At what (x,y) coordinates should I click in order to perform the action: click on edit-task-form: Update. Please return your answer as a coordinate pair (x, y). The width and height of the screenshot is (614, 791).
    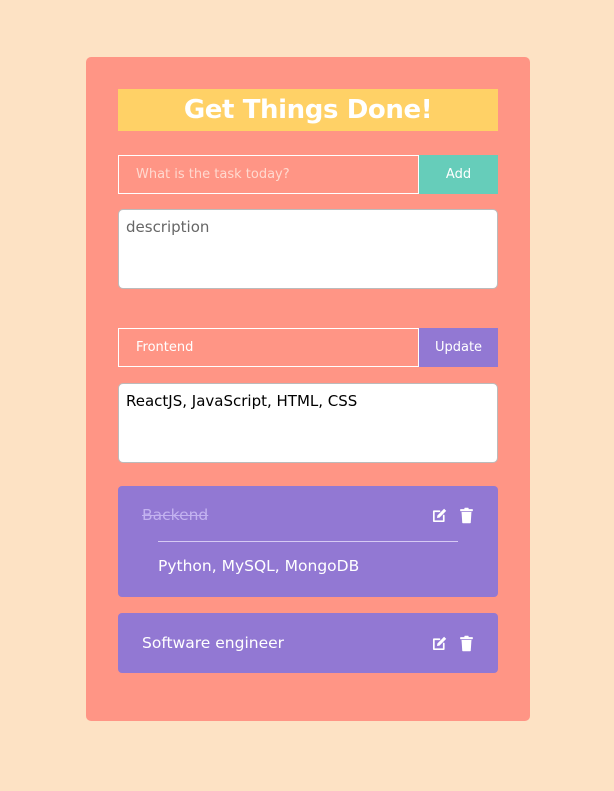
    Looking at the image, I should click on (308, 347).